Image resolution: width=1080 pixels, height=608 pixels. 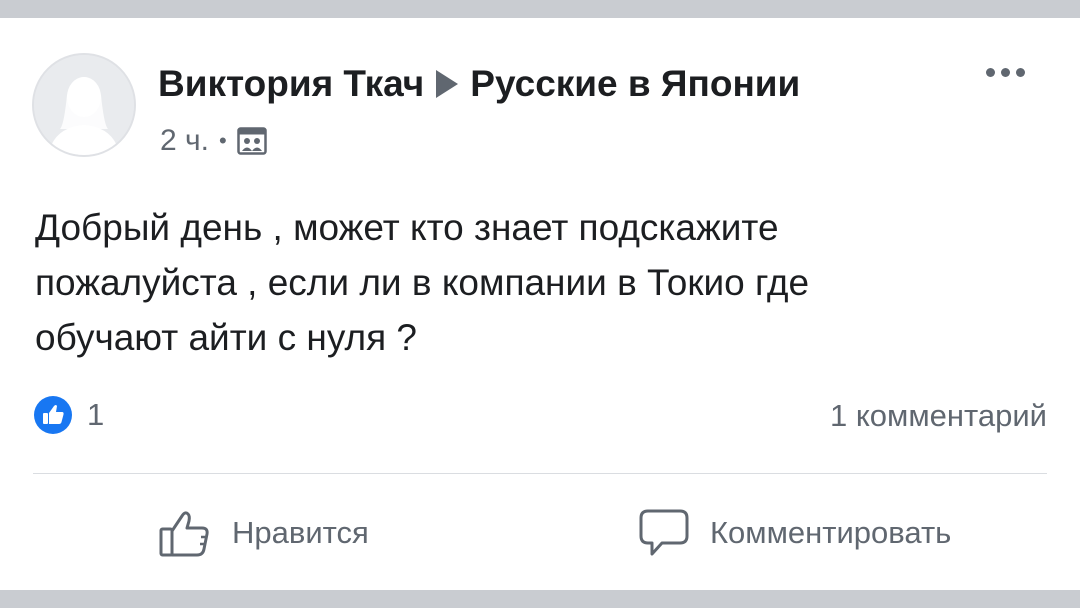 What do you see at coordinates (213, 141) in the screenshot?
I see `post-meta: 2 ч. •` at bounding box center [213, 141].